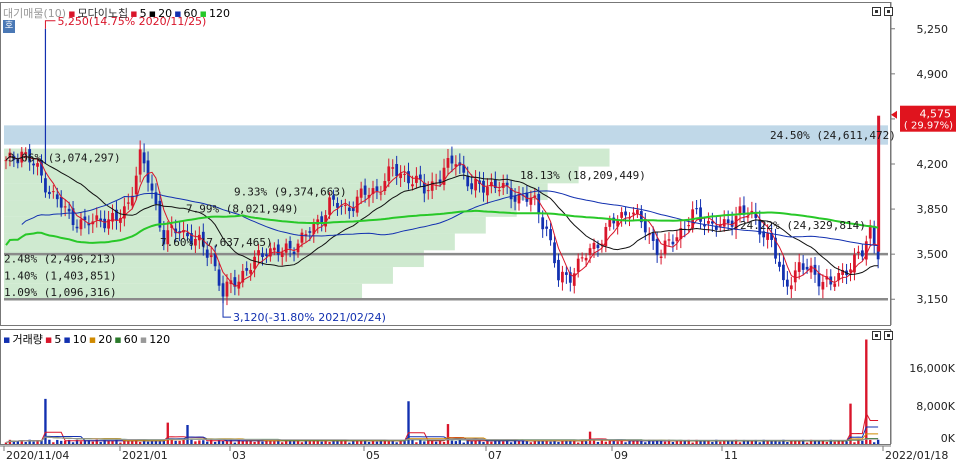 The width and height of the screenshot is (957, 462). I want to click on date-tick-label: 05, so click(373, 455).